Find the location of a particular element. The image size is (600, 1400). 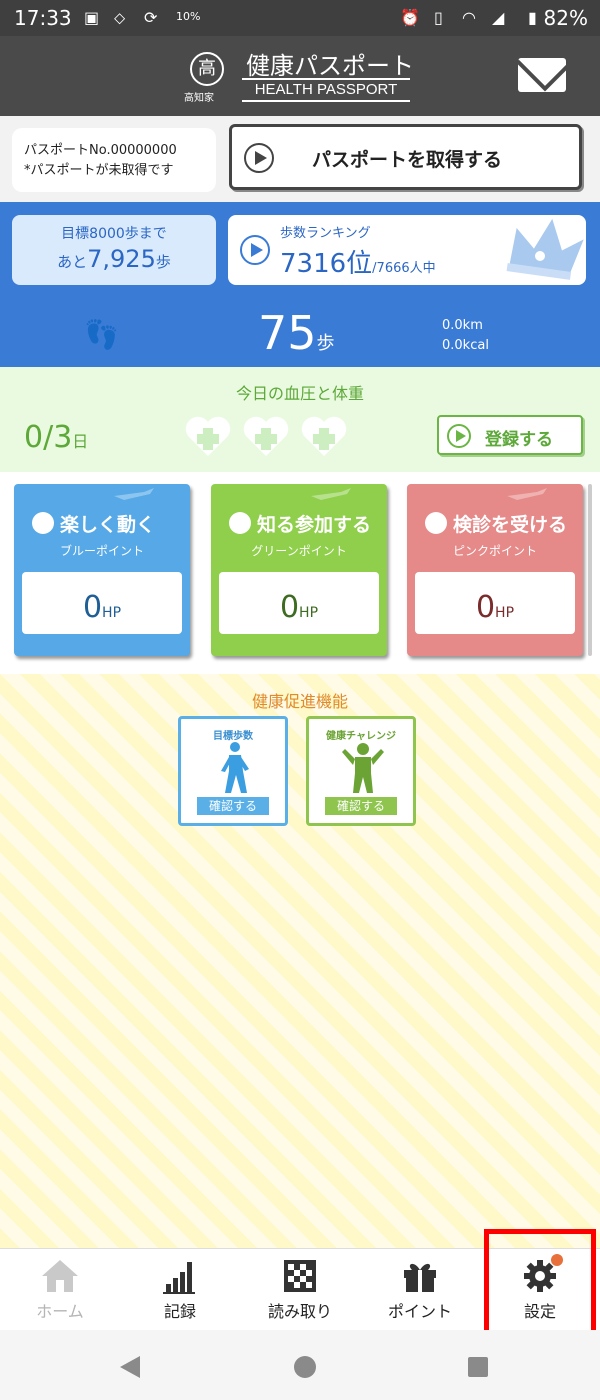

wifi-icon: ◠ is located at coordinates (469, 17).